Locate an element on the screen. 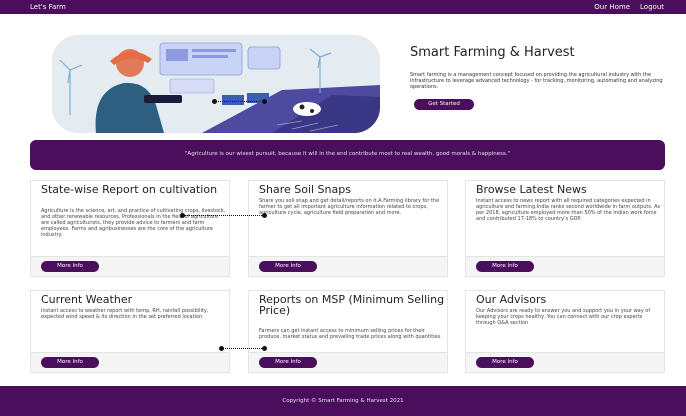 This screenshot has width=686, height=416. top-navbar: Let's Farm Our Home Logout is located at coordinates (343, 7).